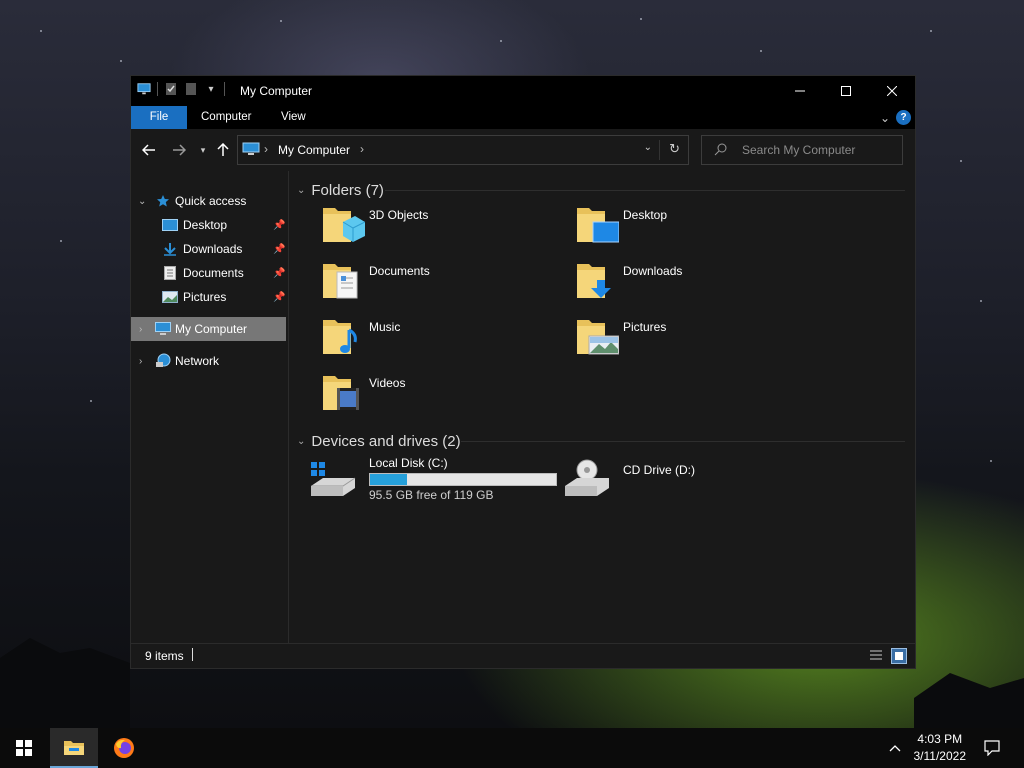 Image resolution: width=1024 pixels, height=768 pixels. I want to click on up-button, so click(223, 150).